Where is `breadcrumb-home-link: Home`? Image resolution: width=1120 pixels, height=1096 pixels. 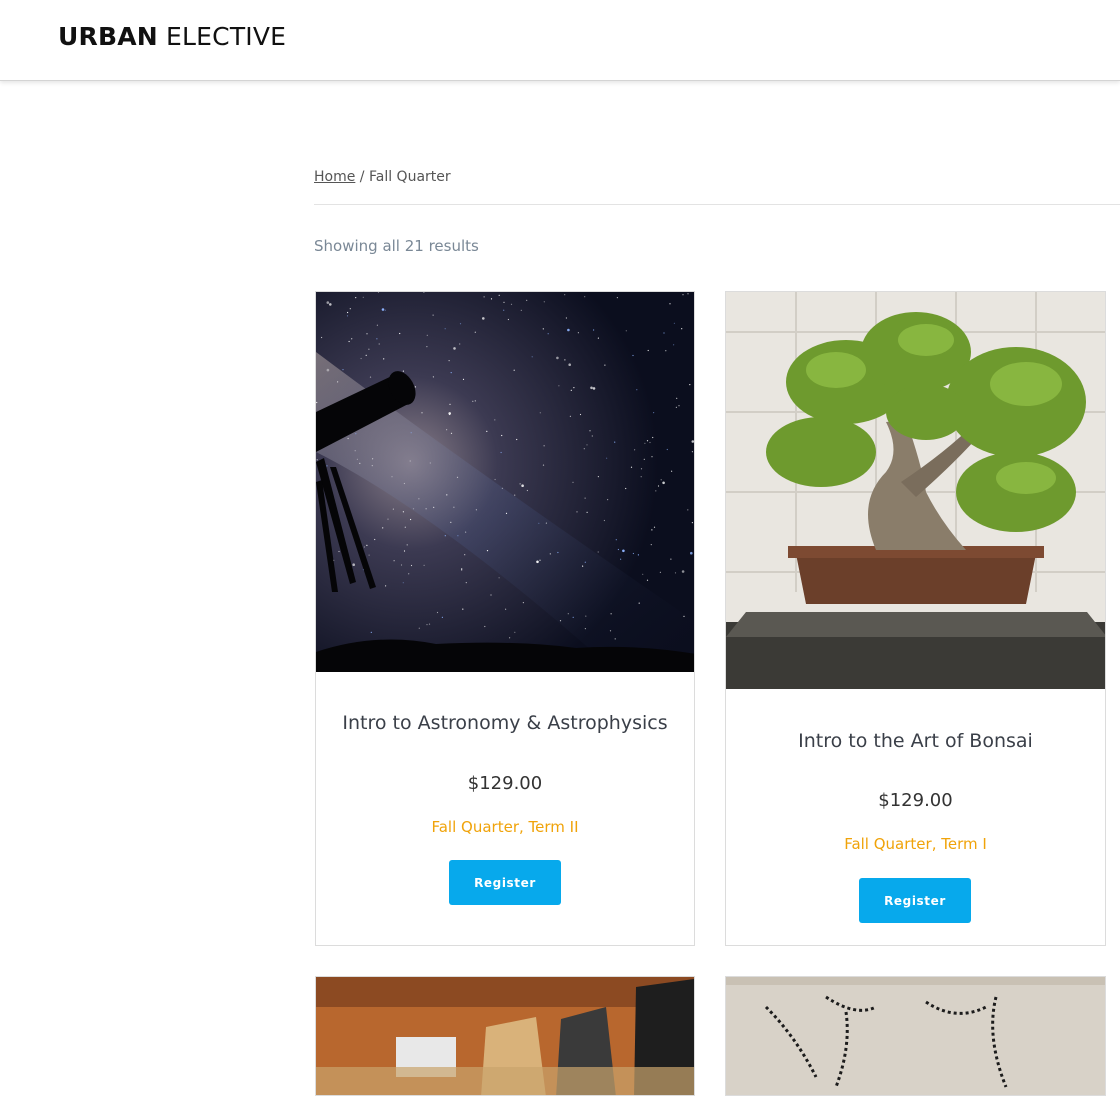
breadcrumb-home-link: Home is located at coordinates (334, 177).